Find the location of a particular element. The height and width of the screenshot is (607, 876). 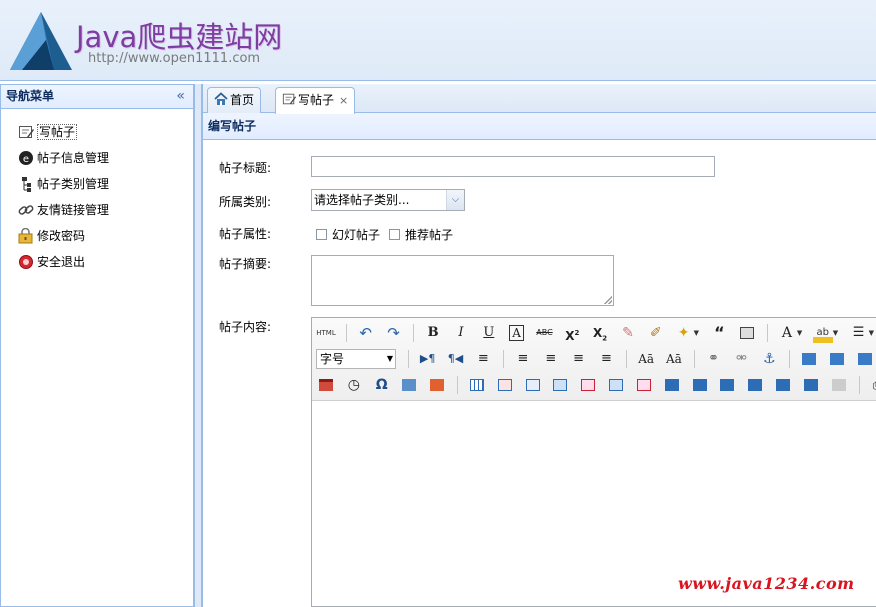

blockquote-icon: “ is located at coordinates (719, 333).